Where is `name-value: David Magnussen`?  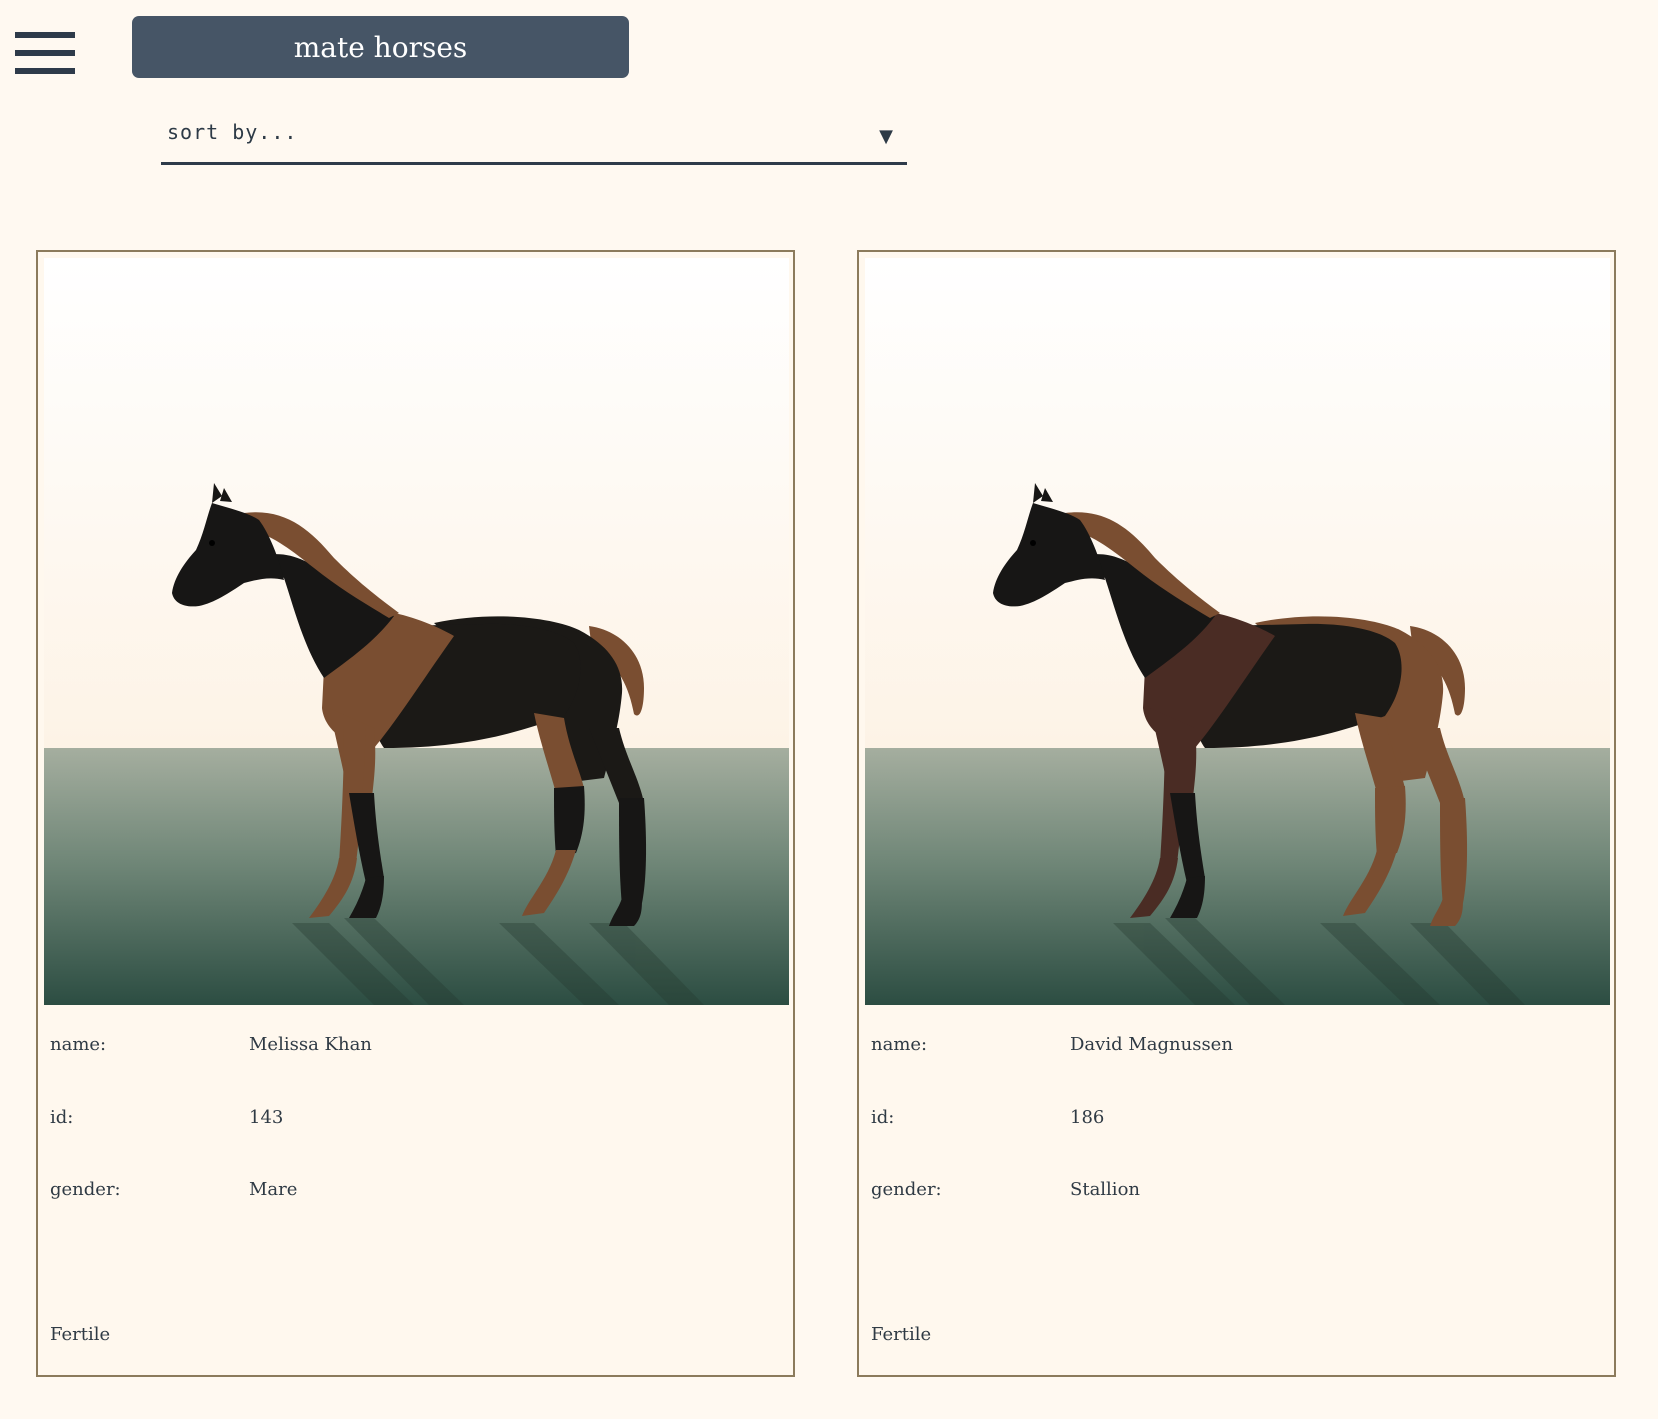 name-value: David Magnussen is located at coordinates (1151, 1044).